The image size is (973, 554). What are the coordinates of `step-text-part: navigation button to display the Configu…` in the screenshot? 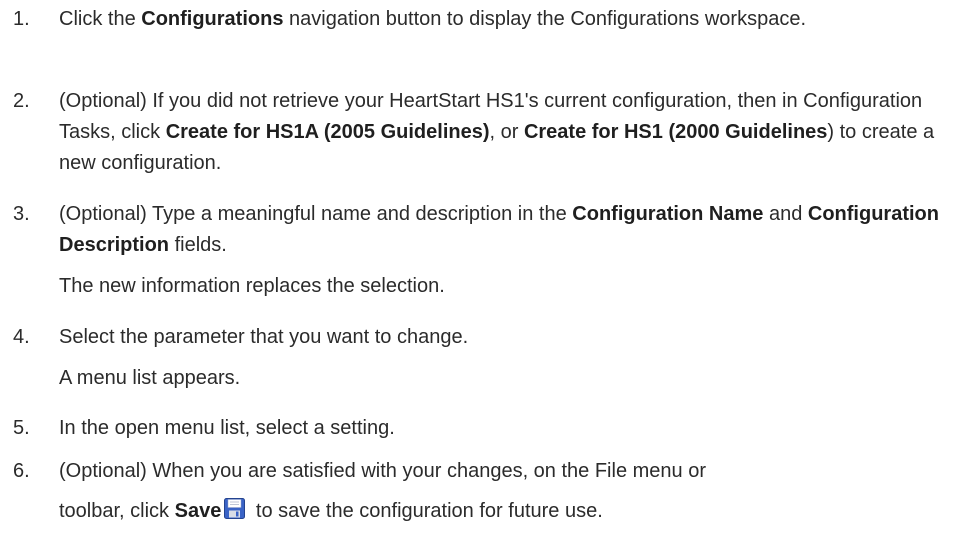 It's located at (545, 19).